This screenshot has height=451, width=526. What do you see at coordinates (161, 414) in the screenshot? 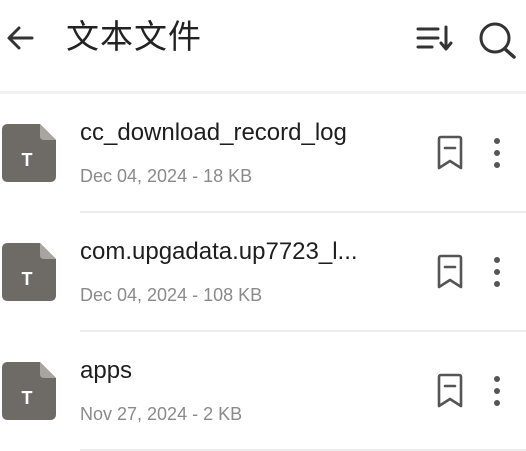
I see `file-meta: Nov 27, 2024 - 2 KB` at bounding box center [161, 414].